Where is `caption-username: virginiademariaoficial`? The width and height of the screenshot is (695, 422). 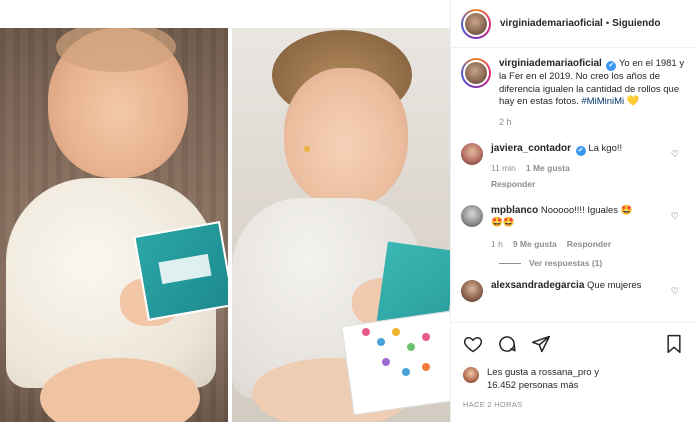
caption-username: virginiademariaoficial is located at coordinates (550, 63).